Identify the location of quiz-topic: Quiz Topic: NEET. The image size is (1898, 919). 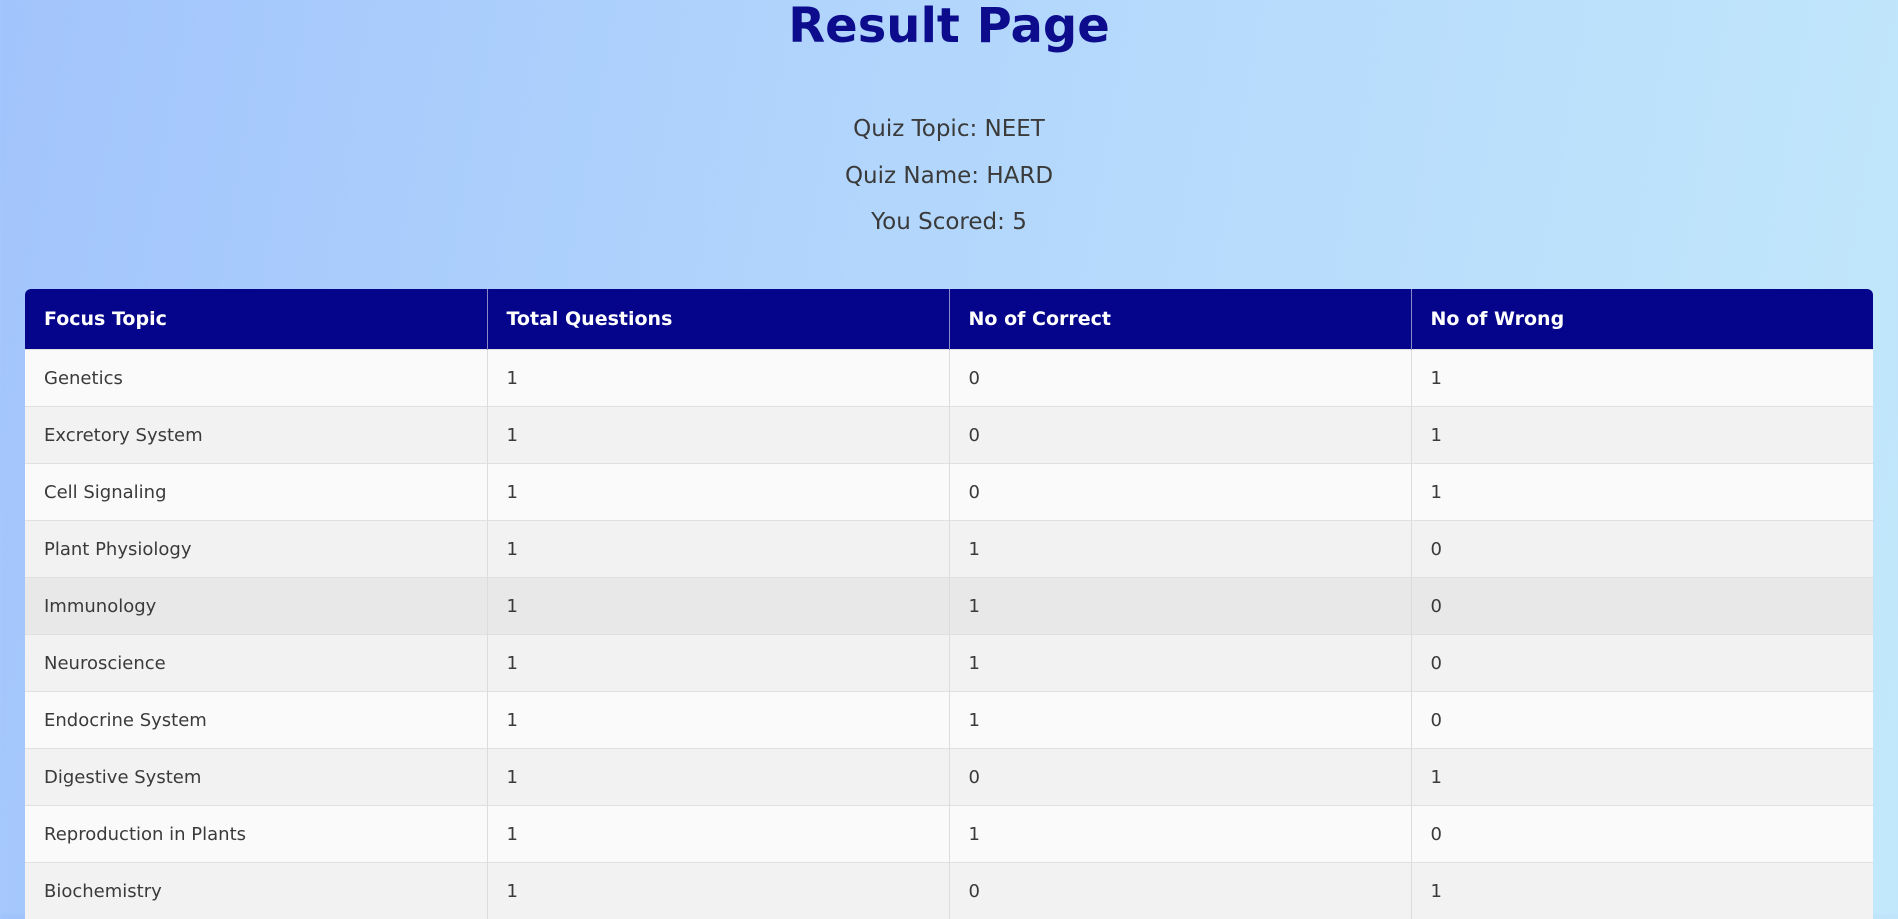
(949, 129).